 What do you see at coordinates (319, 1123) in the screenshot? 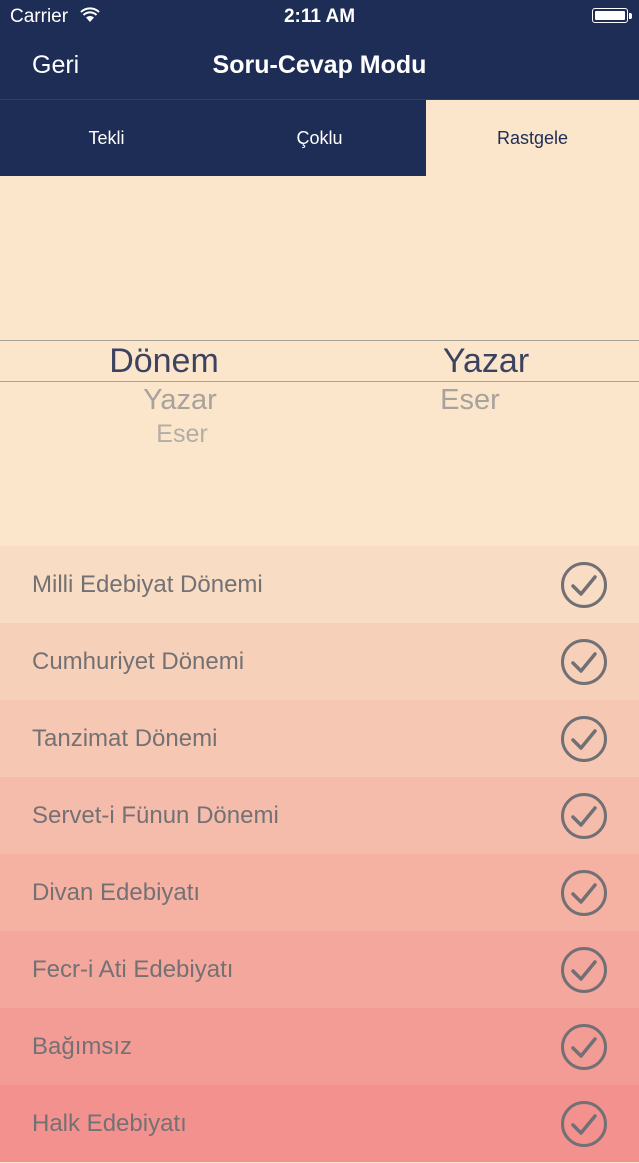
I see `list-item: Halk Edebiyatı` at bounding box center [319, 1123].